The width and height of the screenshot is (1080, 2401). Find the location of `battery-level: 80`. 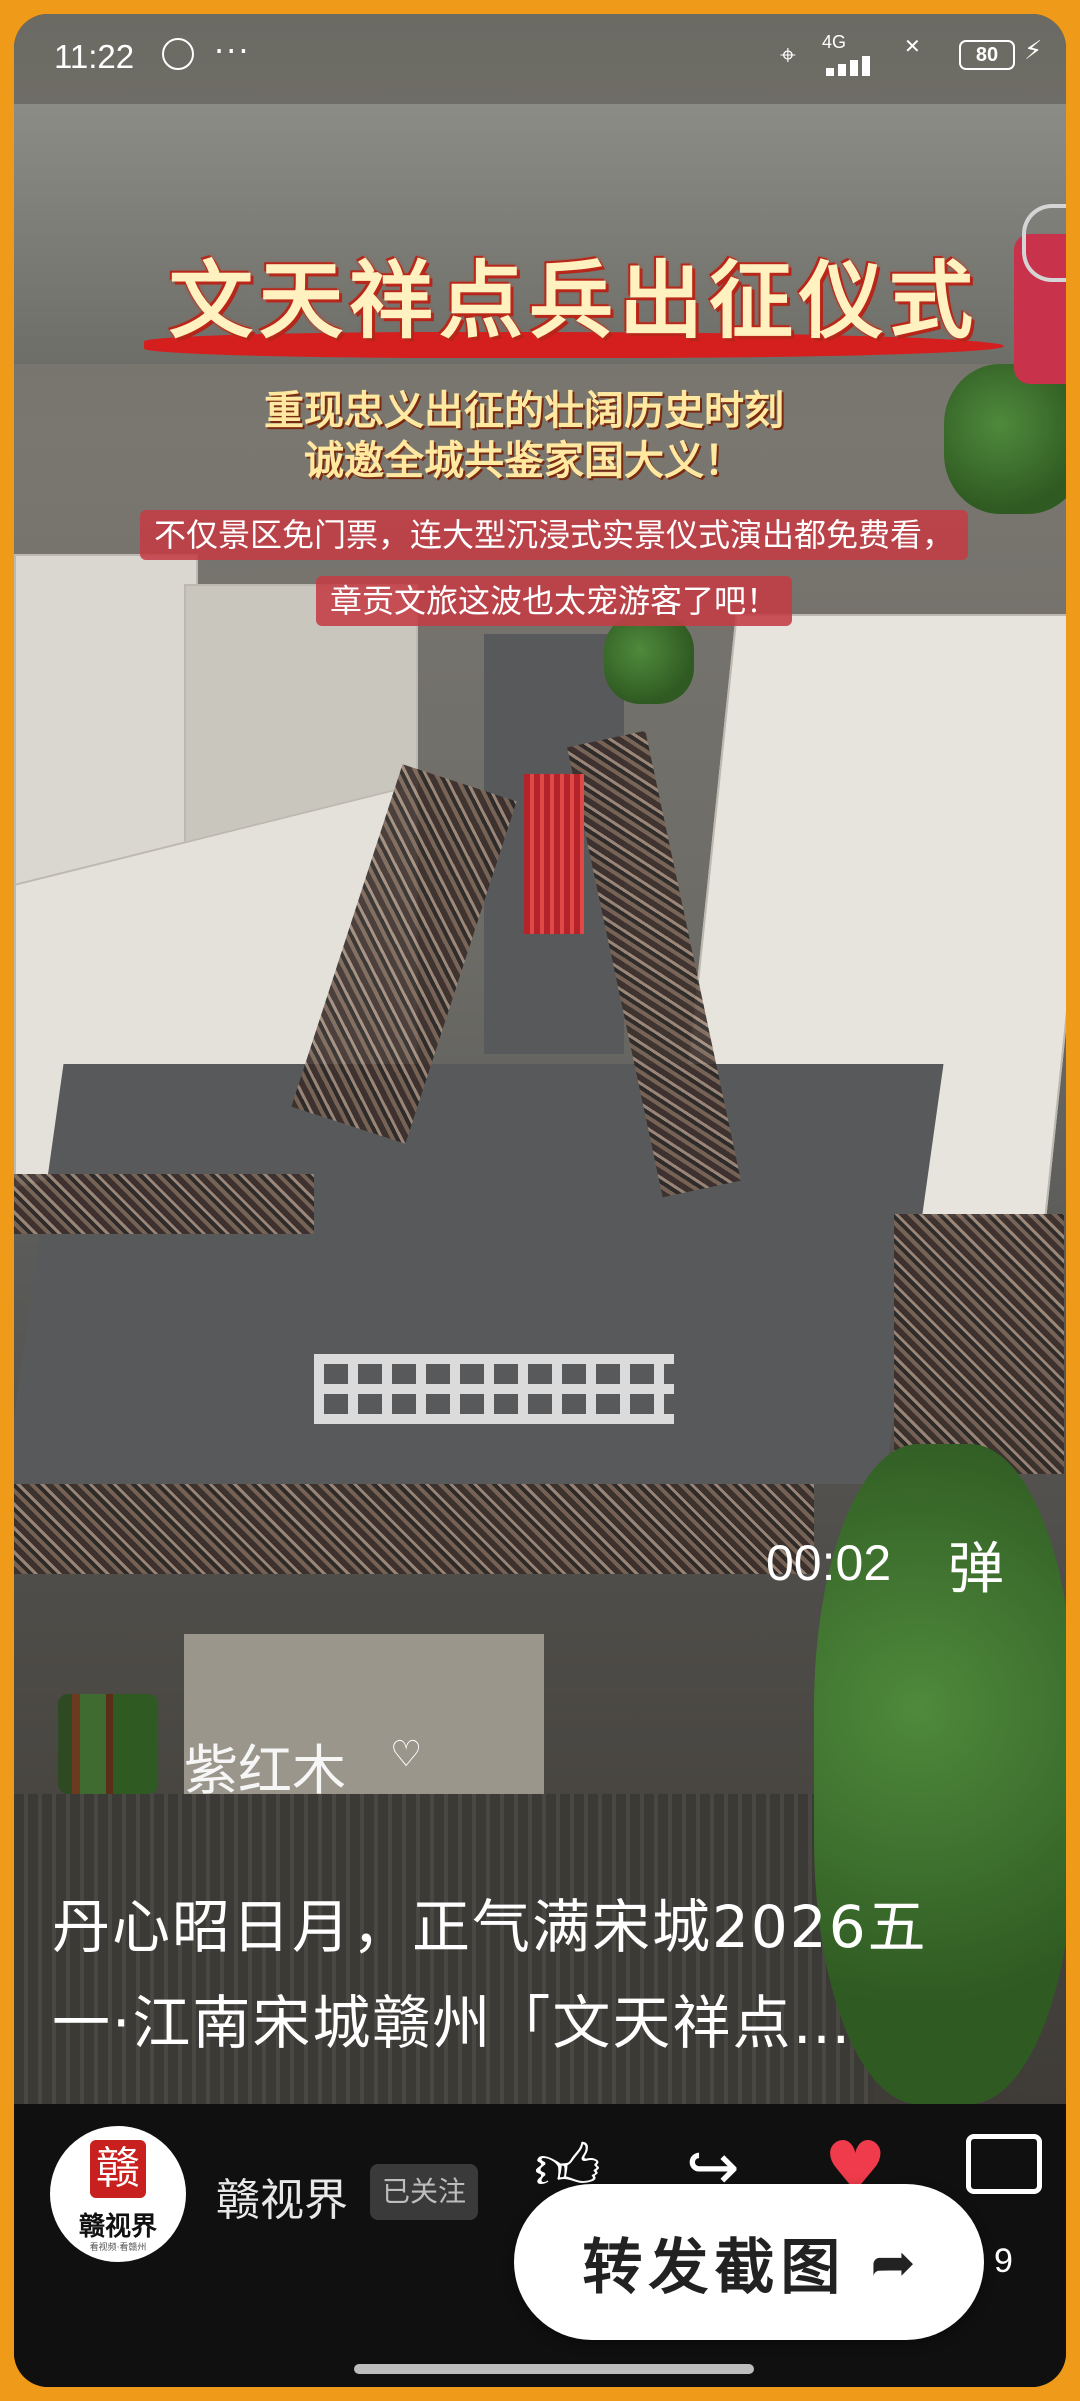

battery-level: 80 is located at coordinates (987, 55).